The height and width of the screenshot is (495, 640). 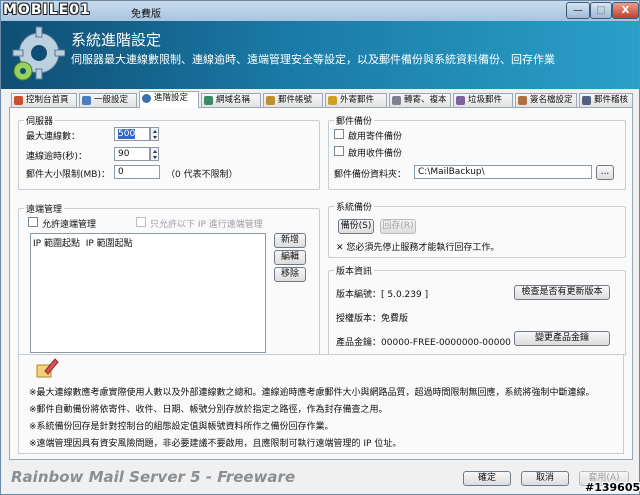 What do you see at coordinates (578, 10) in the screenshot?
I see `minimize-button: —` at bounding box center [578, 10].